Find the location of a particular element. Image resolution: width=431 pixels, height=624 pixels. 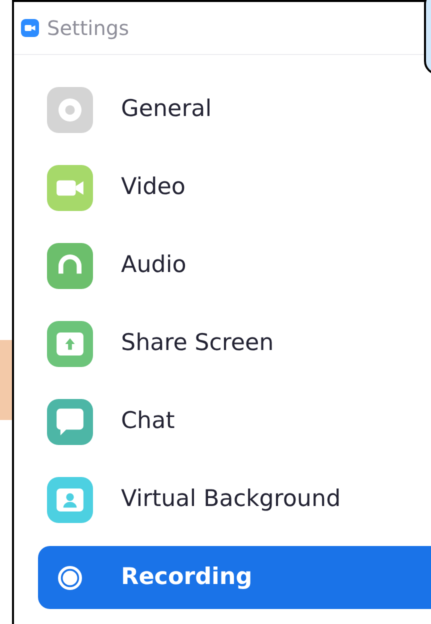

sidebar-label: General is located at coordinates (166, 109).